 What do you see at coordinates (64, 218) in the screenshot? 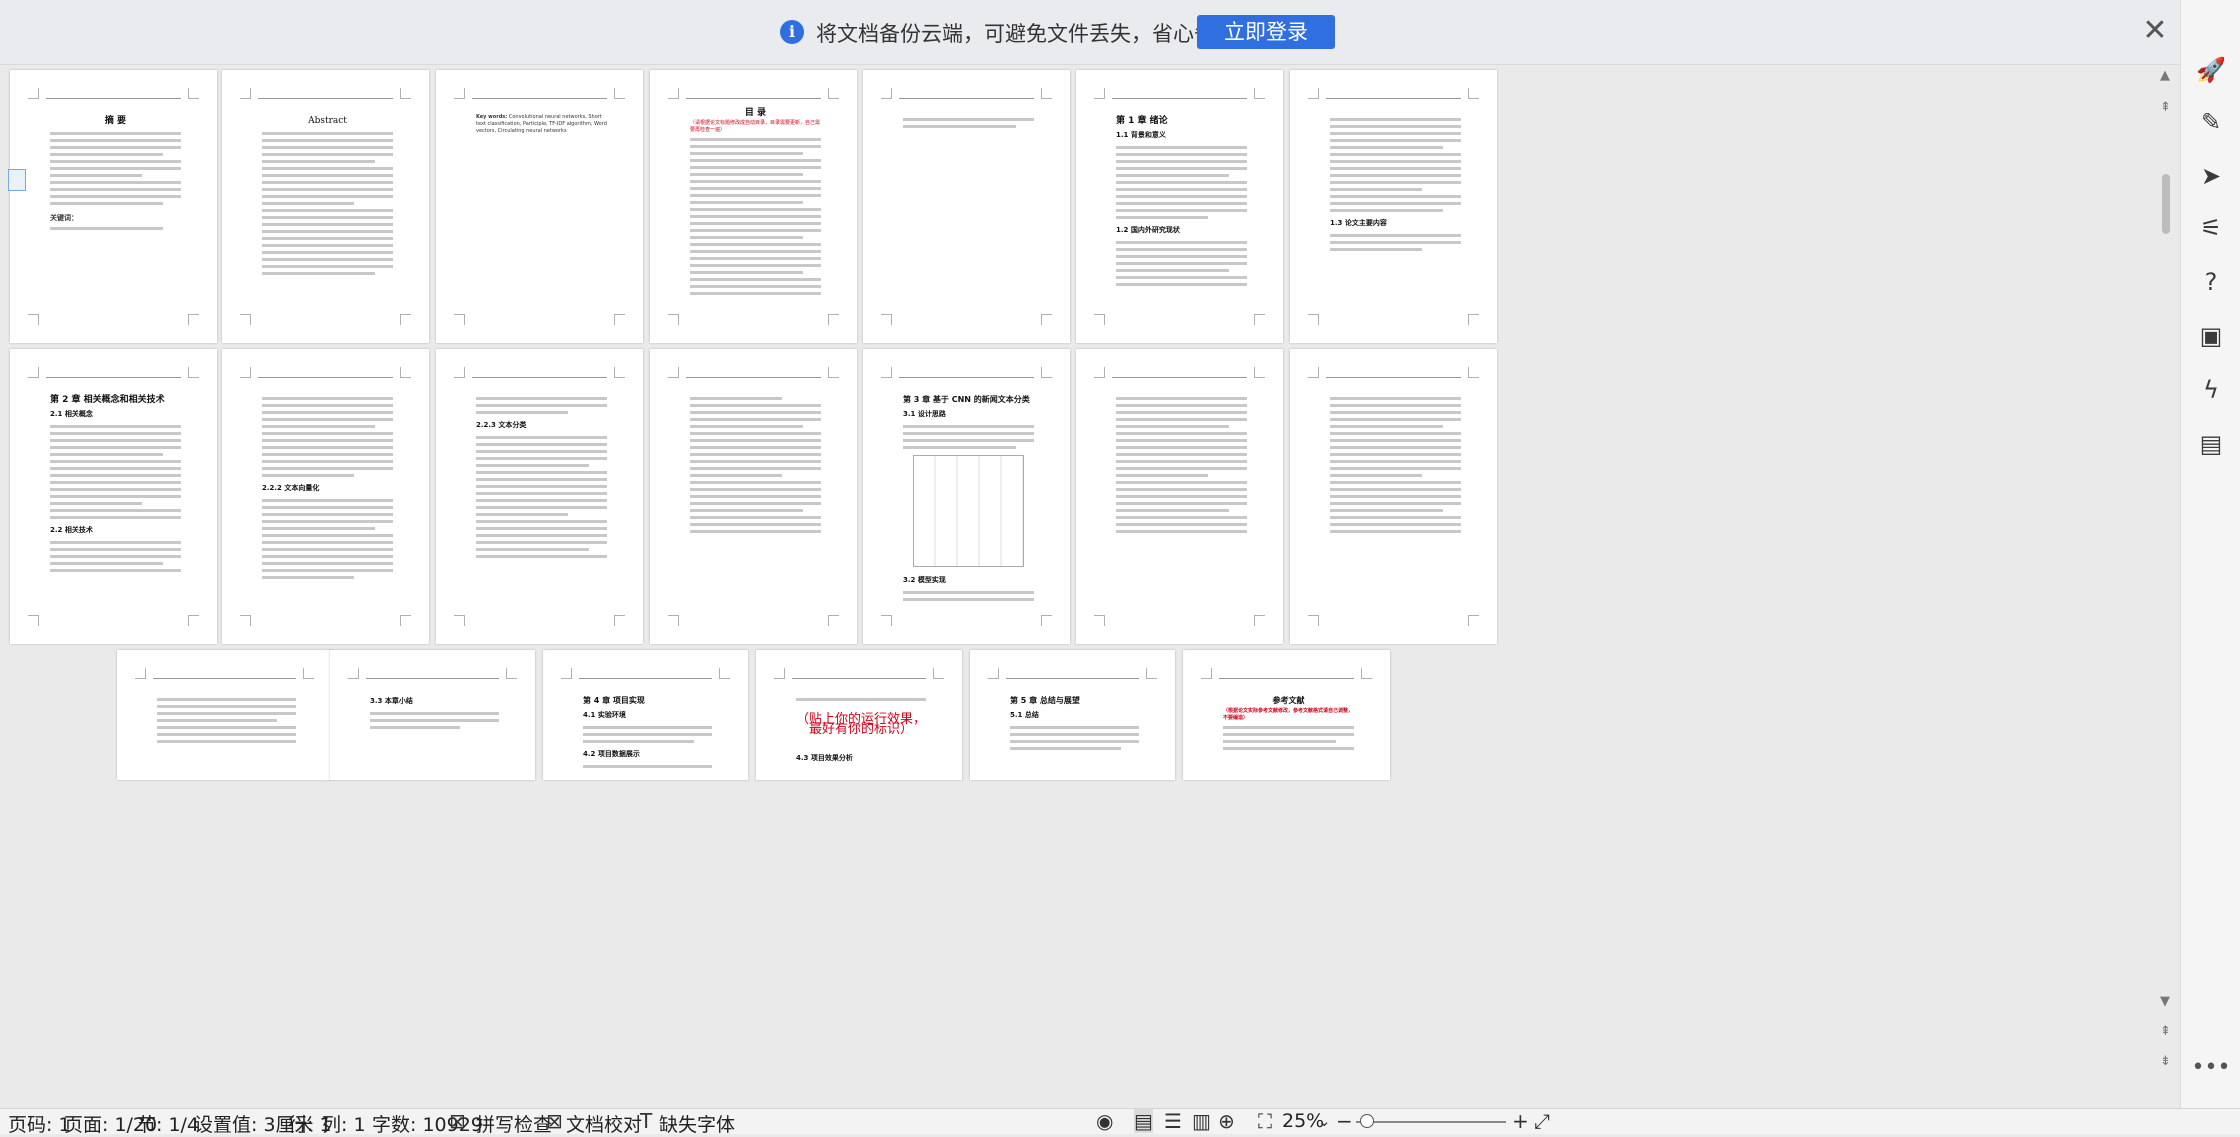
I see `keywords-label: 关键词：` at bounding box center [64, 218].